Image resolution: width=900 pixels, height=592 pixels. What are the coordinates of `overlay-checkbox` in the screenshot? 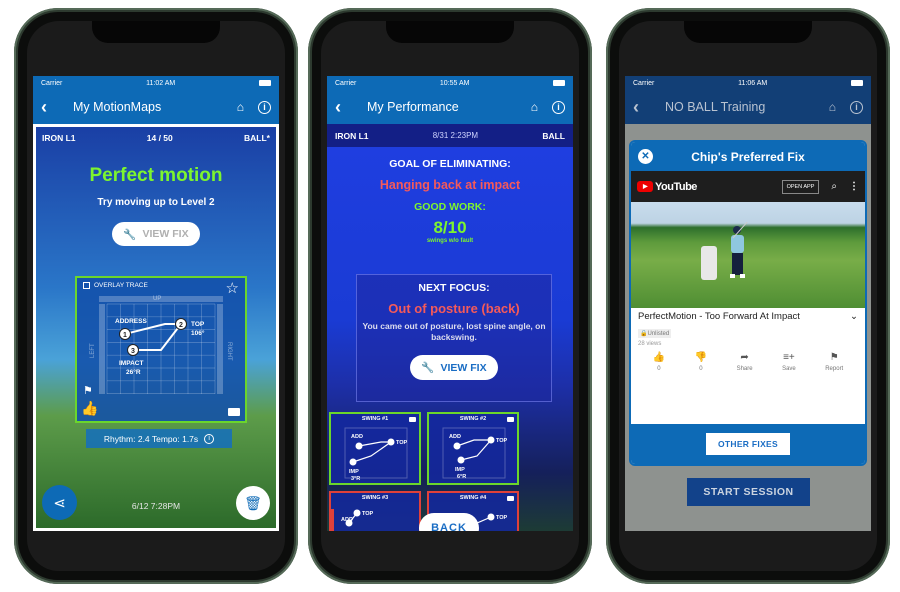 It's located at (86, 285).